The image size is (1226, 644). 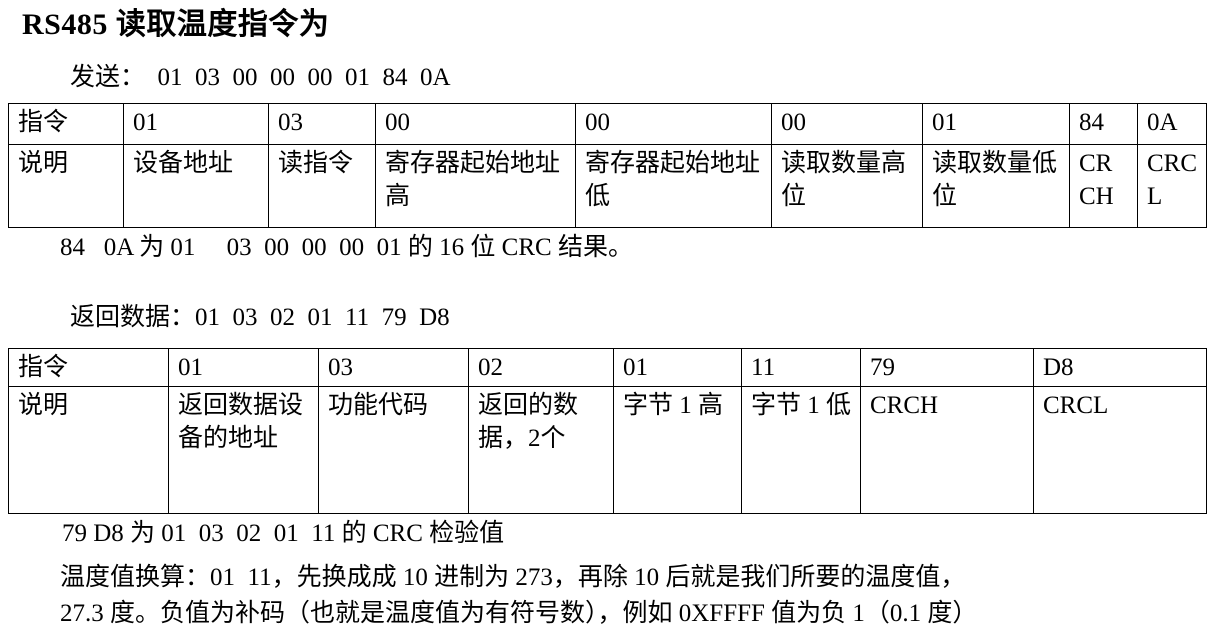 I want to click on recv-desc-2: 返回的数据，2个, so click(x=541, y=450).